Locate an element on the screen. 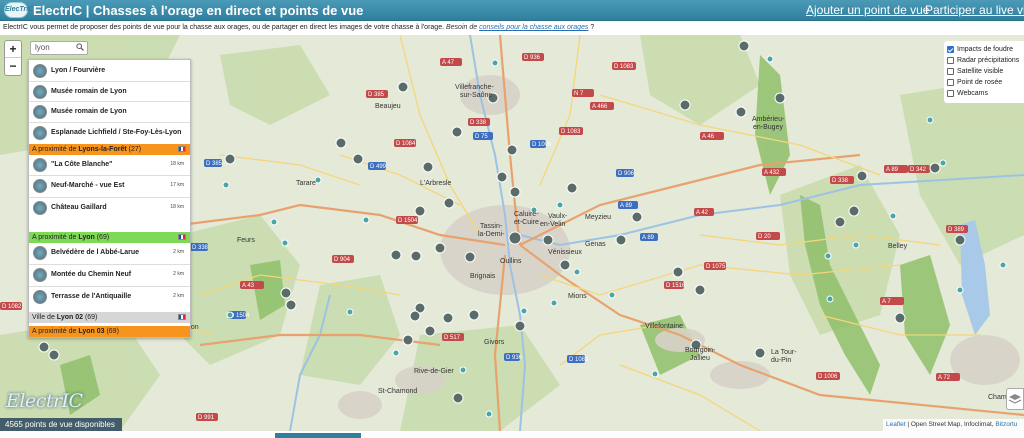 Image resolution: width=1024 pixels, height=438 pixels. result-distance: 17 km is located at coordinates (177, 185).